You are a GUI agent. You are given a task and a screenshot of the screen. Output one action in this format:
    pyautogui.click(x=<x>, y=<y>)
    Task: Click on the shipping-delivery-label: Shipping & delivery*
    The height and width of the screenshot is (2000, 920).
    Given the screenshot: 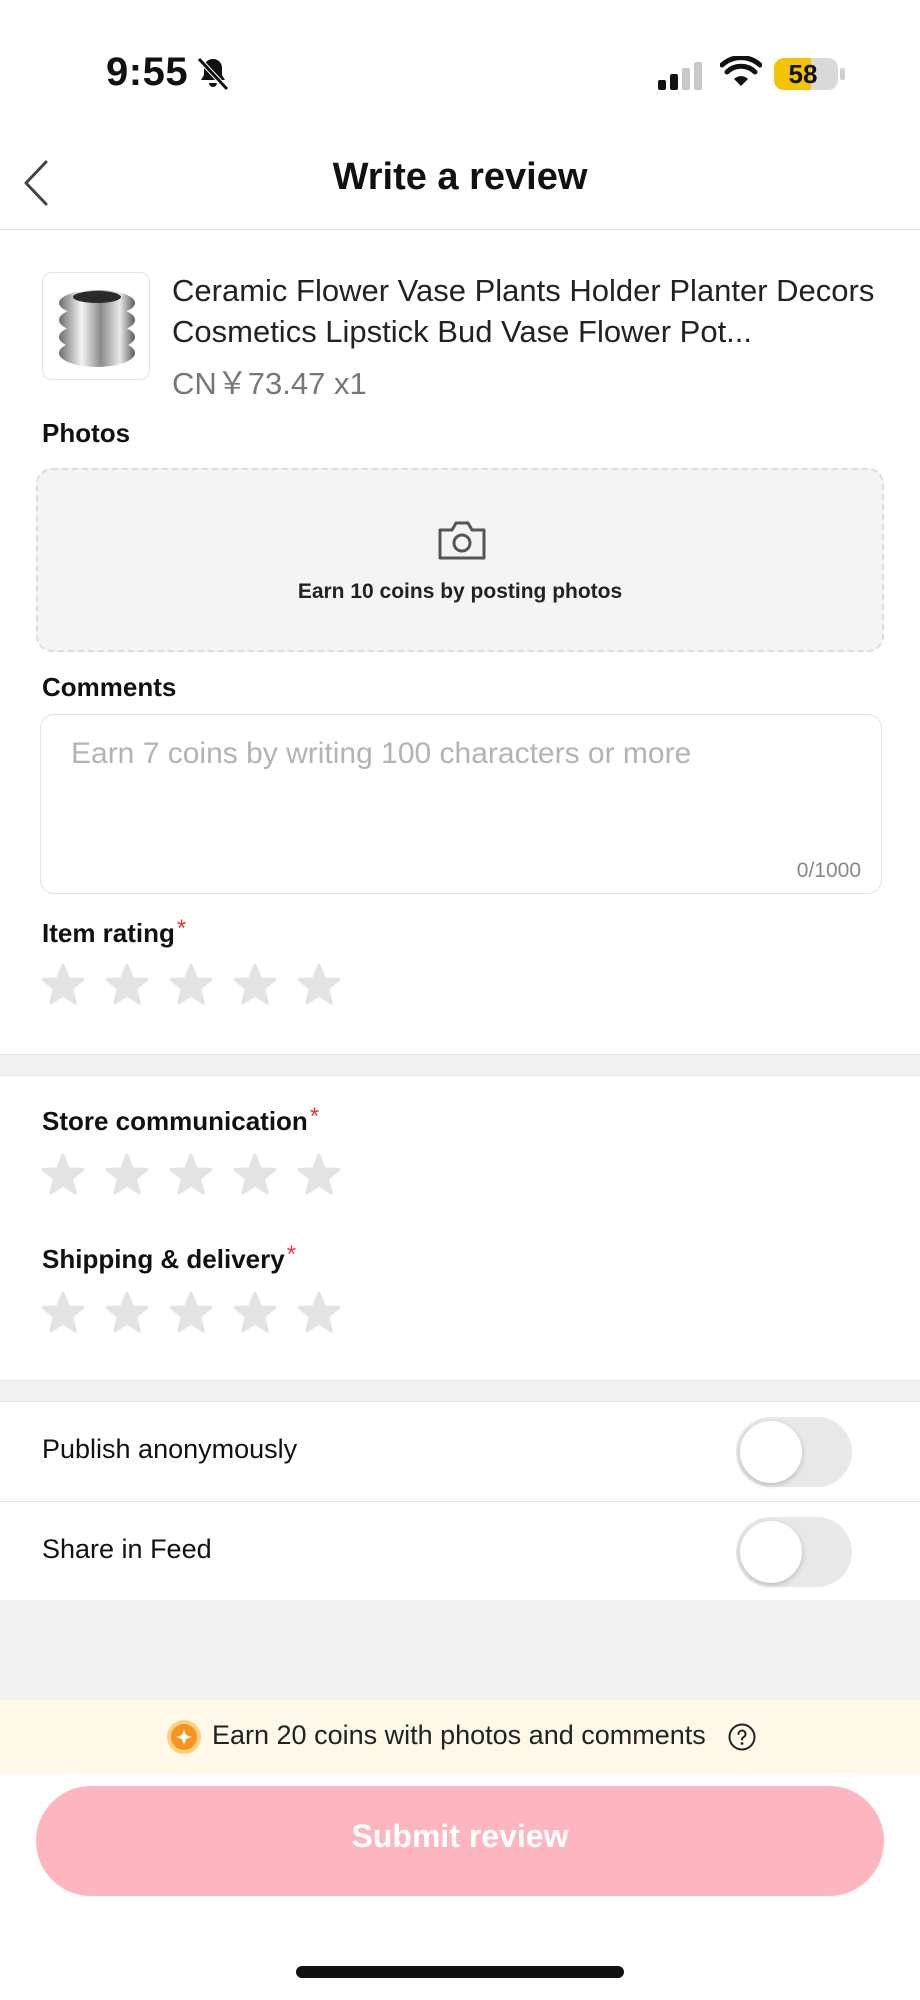 What is the action you would take?
    pyautogui.click(x=169, y=1258)
    